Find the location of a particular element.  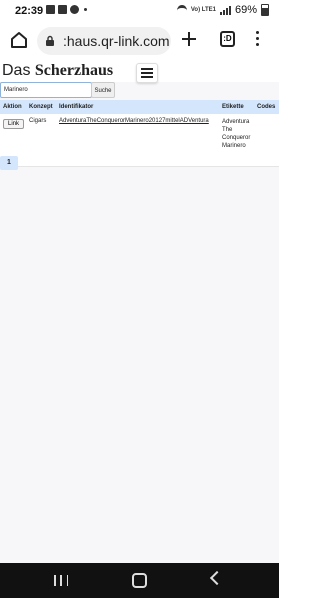

etikette-line: Adventura is located at coordinates (236, 122).